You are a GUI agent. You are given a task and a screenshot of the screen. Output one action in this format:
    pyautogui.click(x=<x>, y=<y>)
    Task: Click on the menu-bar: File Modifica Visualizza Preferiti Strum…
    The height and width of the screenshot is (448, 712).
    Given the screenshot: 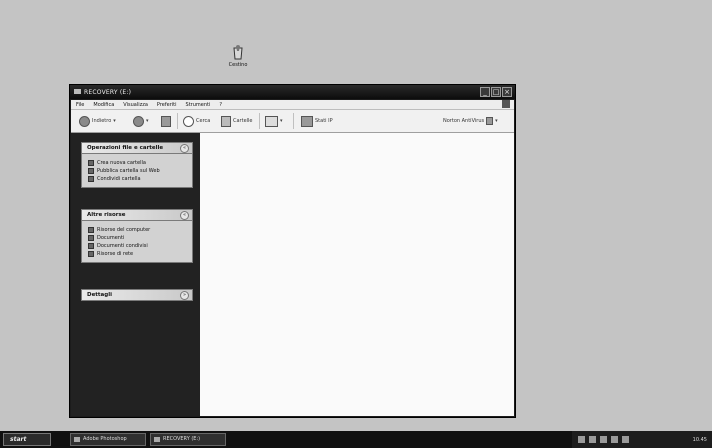 What is the action you would take?
    pyautogui.click(x=292, y=105)
    